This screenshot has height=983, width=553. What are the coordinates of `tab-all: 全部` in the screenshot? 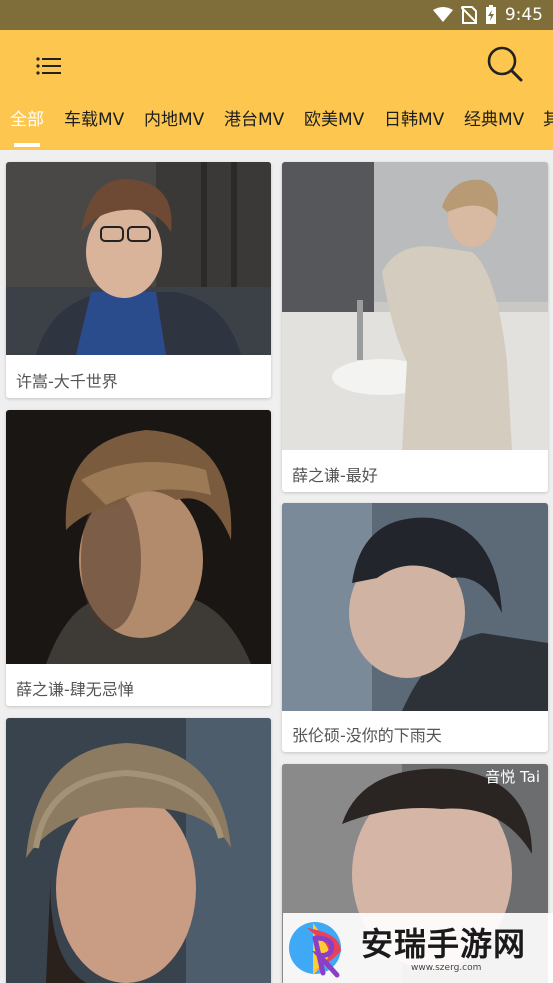 It's located at (27, 117).